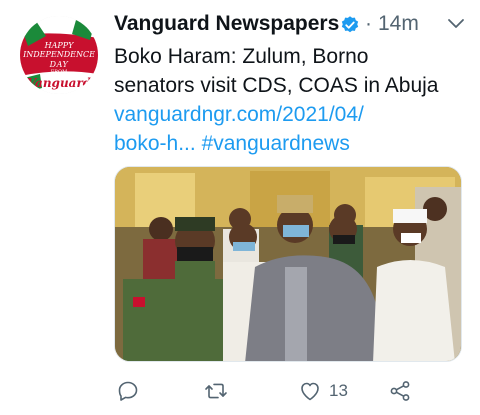  What do you see at coordinates (59, 72) in the screenshot?
I see `avatar-text-from: FROM` at bounding box center [59, 72].